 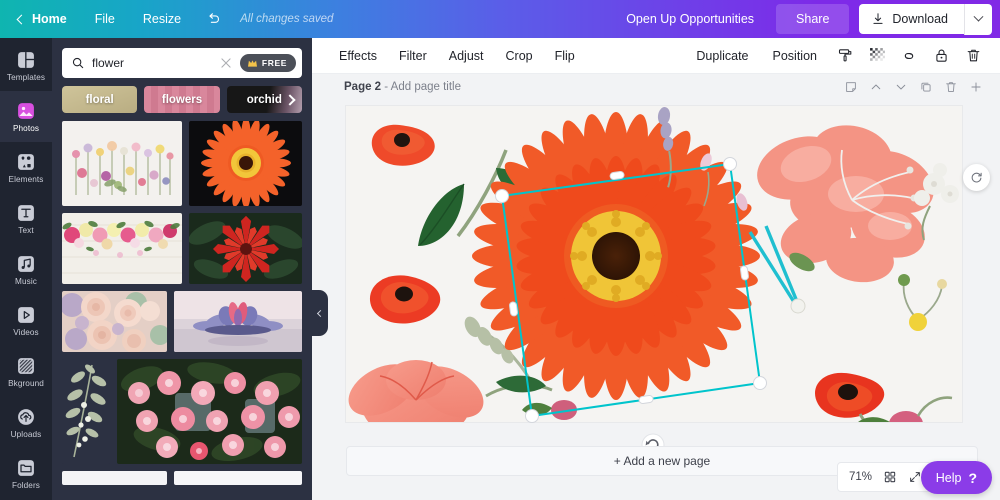 I want to click on photo-thumb-red-bromeliad-dark, so click(x=245, y=248).